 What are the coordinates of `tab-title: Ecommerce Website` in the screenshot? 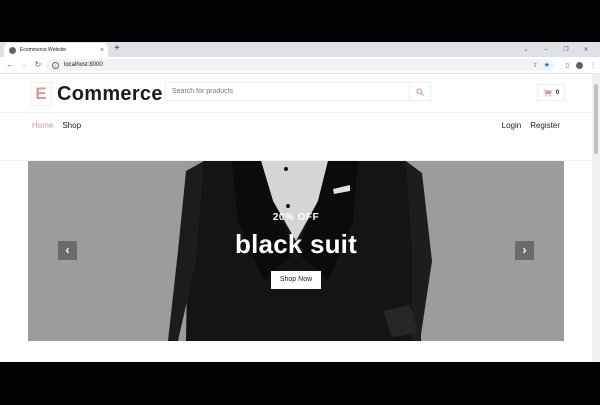 It's located at (43, 50).